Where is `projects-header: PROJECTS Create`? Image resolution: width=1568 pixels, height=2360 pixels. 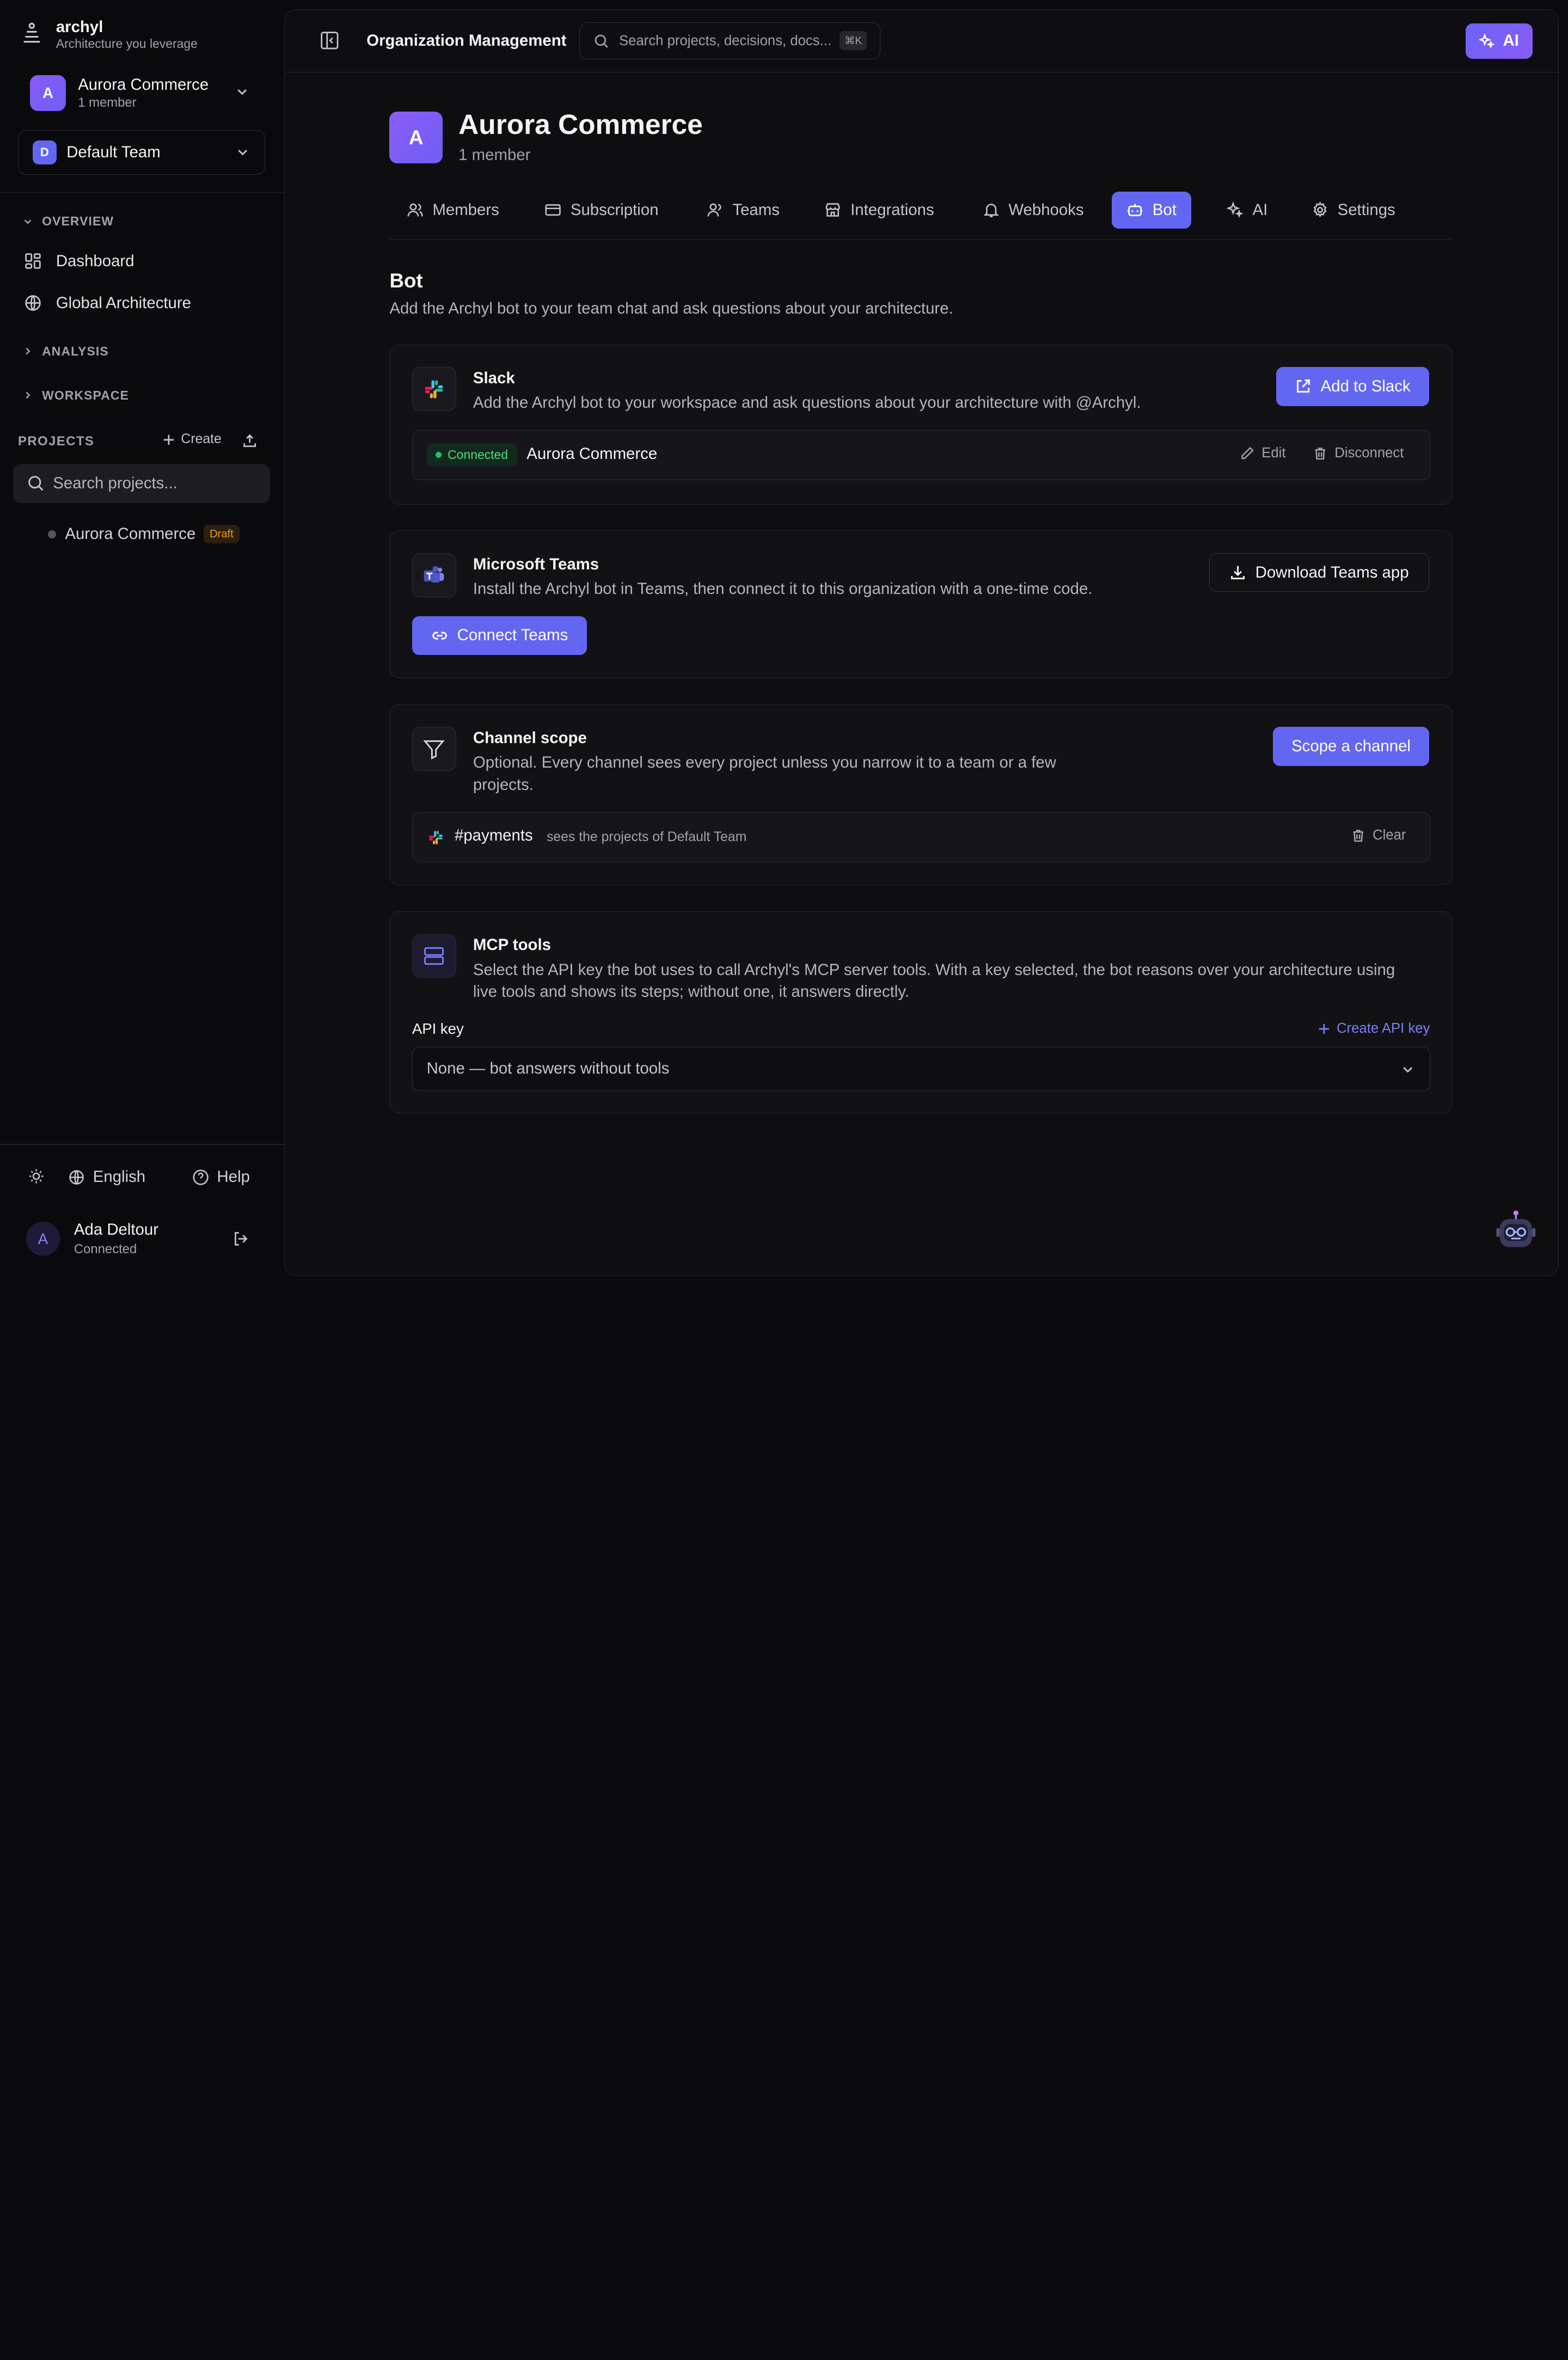
projects-header: PROJECTS Create is located at coordinates (141, 442).